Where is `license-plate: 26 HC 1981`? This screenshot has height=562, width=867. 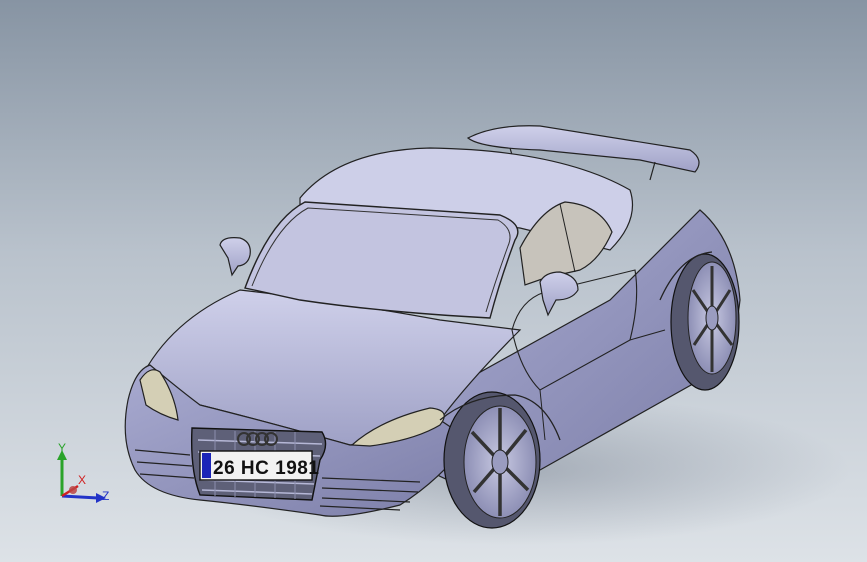 license-plate: 26 HC 1981 is located at coordinates (259, 465).